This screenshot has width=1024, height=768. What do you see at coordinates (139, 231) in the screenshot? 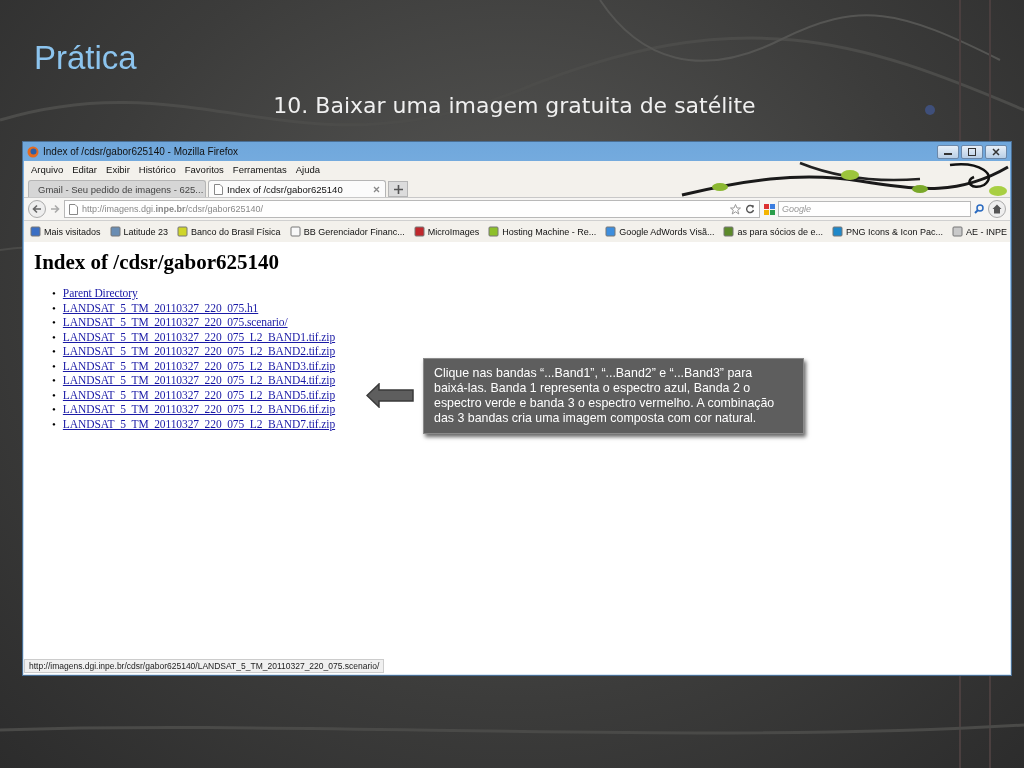
I see `bookmark-item: Latitude 23` at bounding box center [139, 231].